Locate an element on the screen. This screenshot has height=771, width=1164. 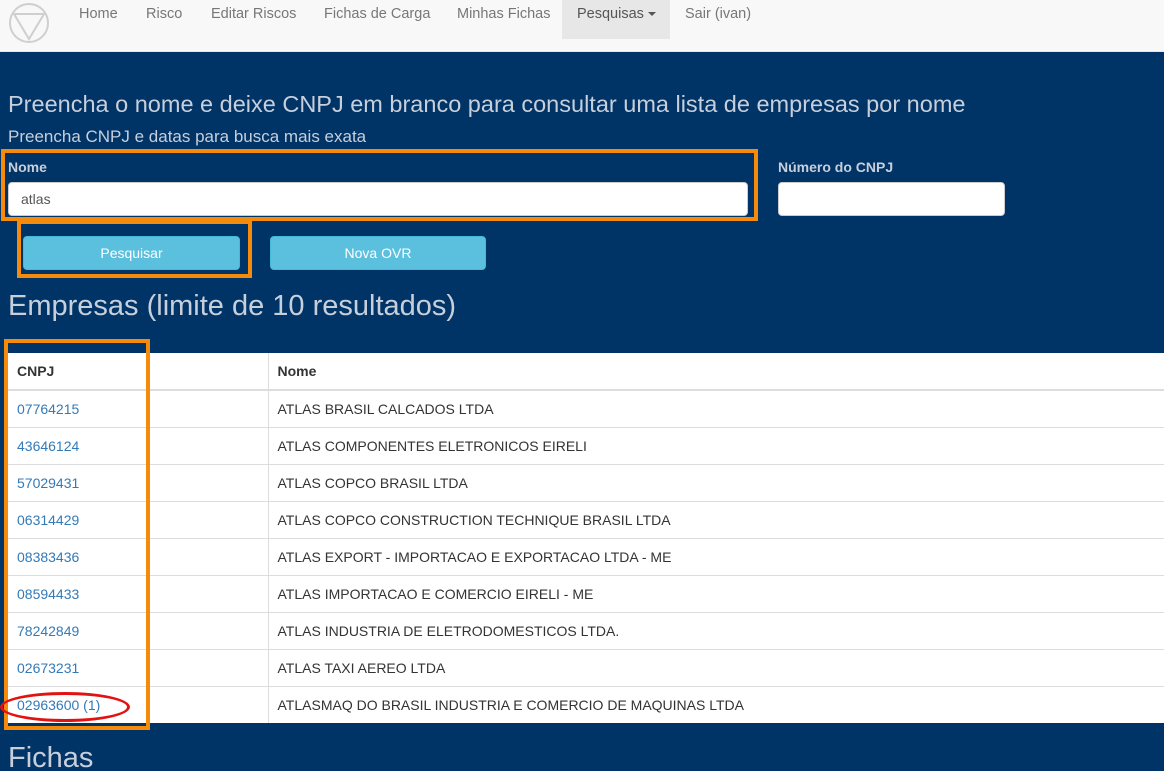
cnpj-link: 02963600 (1) is located at coordinates (58, 705).